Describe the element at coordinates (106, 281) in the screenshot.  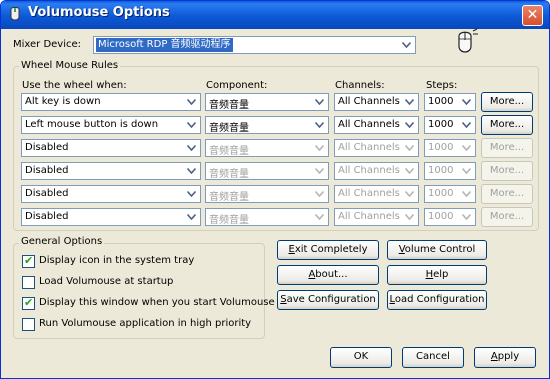
I see `option-label: Load Volumouse at startup` at that location.